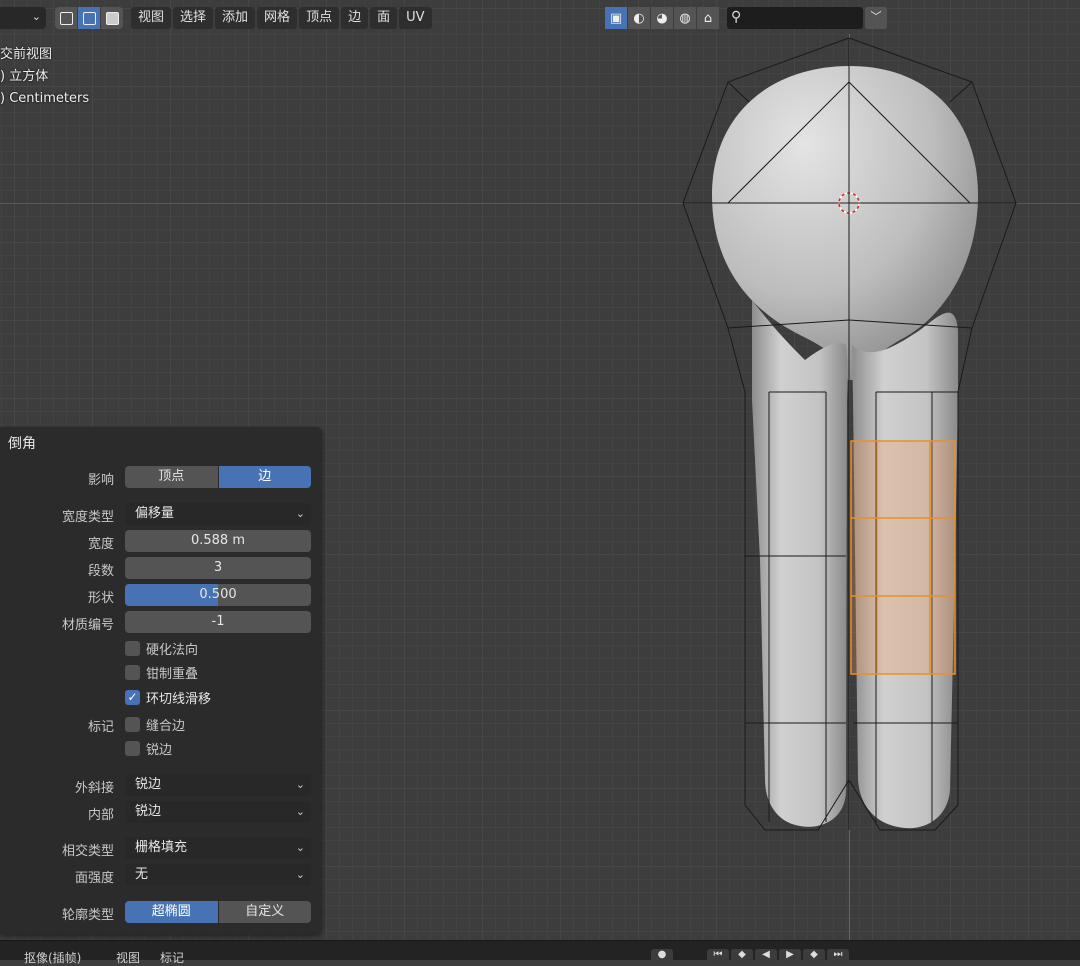 This screenshot has width=1080, height=966. Describe the element at coordinates (355, 18) in the screenshot. I see `menu-edge: 边` at that location.